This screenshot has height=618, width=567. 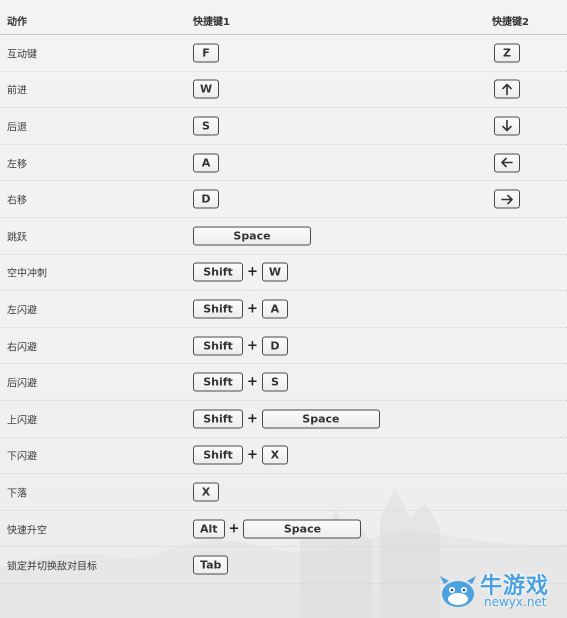 I want to click on watermark-url: newyx.net, so click(x=515, y=602).